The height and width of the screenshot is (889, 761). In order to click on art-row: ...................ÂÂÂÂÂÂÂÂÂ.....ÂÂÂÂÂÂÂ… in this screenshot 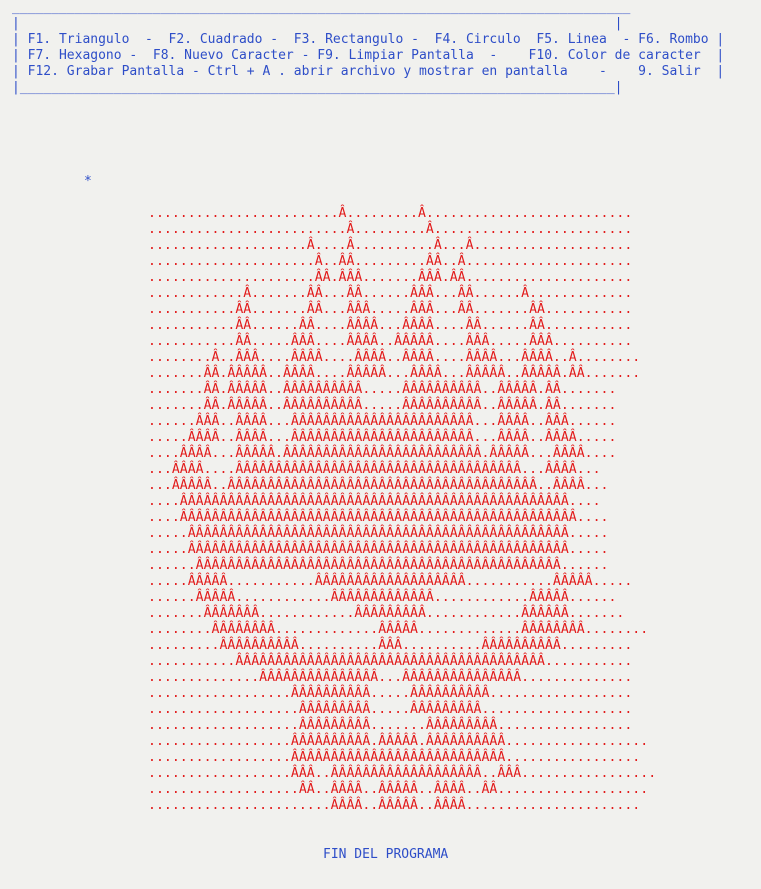, I will do `click(390, 709)`.